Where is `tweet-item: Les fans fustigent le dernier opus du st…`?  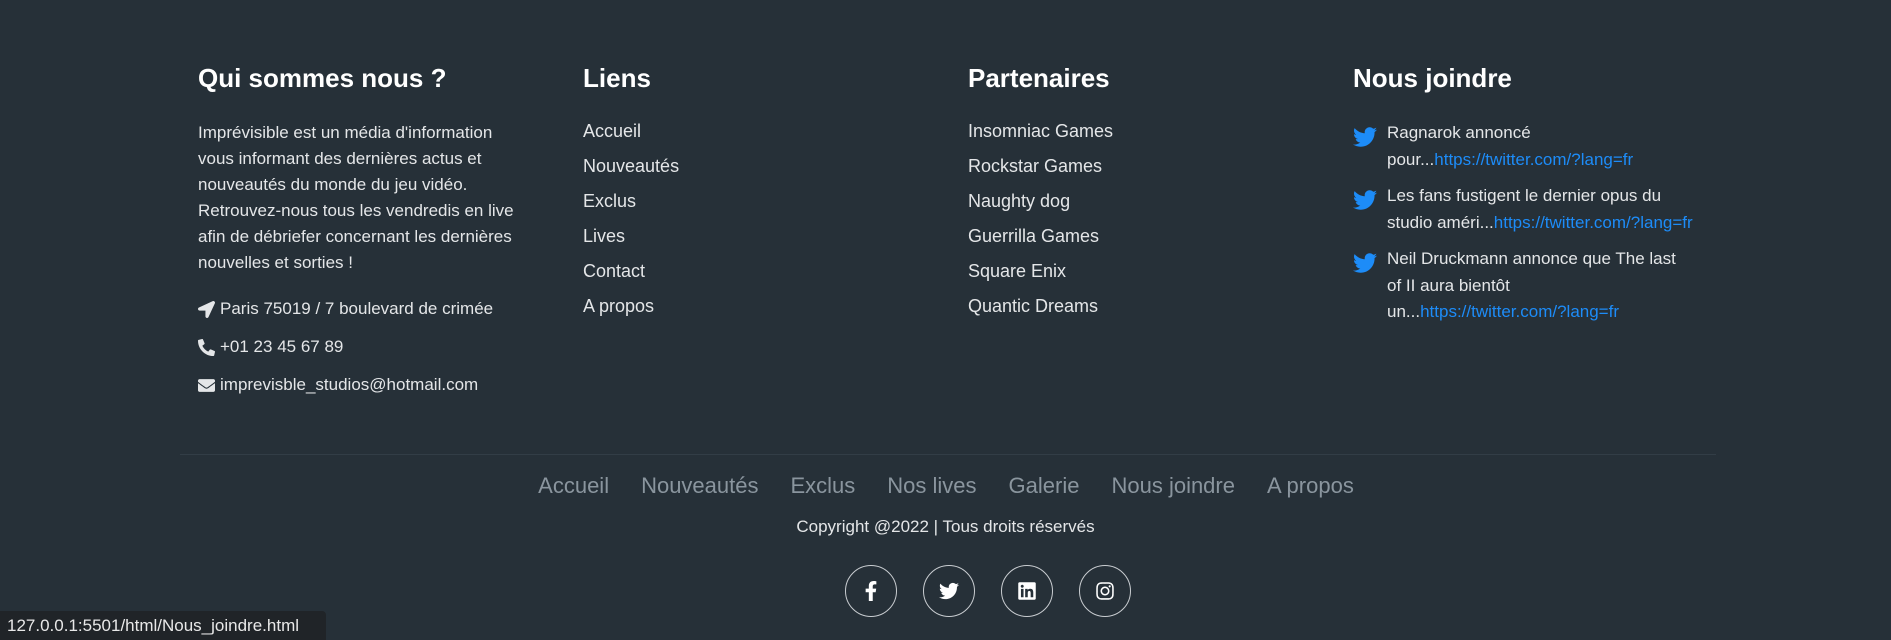
tweet-item: Les fans fustigent le dernier opus du st… is located at coordinates (1523, 209).